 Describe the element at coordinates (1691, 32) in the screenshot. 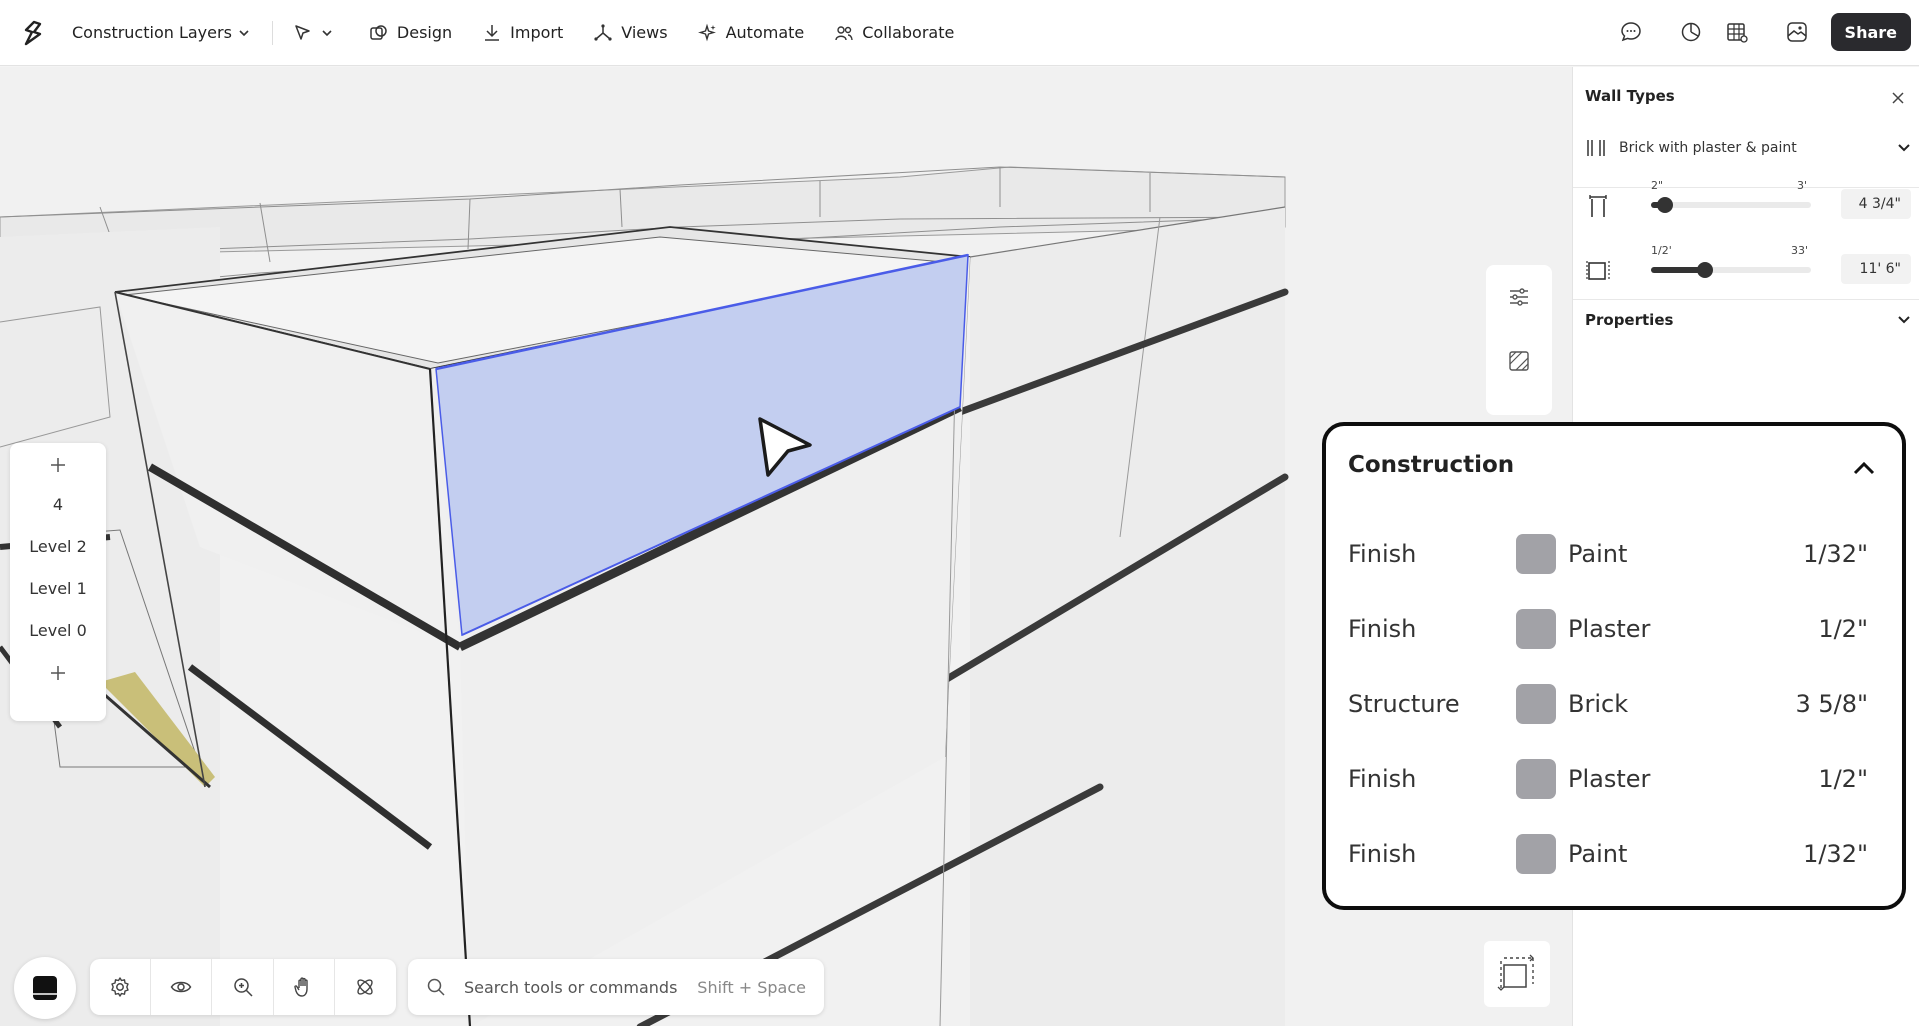

I see `history-icon` at that location.